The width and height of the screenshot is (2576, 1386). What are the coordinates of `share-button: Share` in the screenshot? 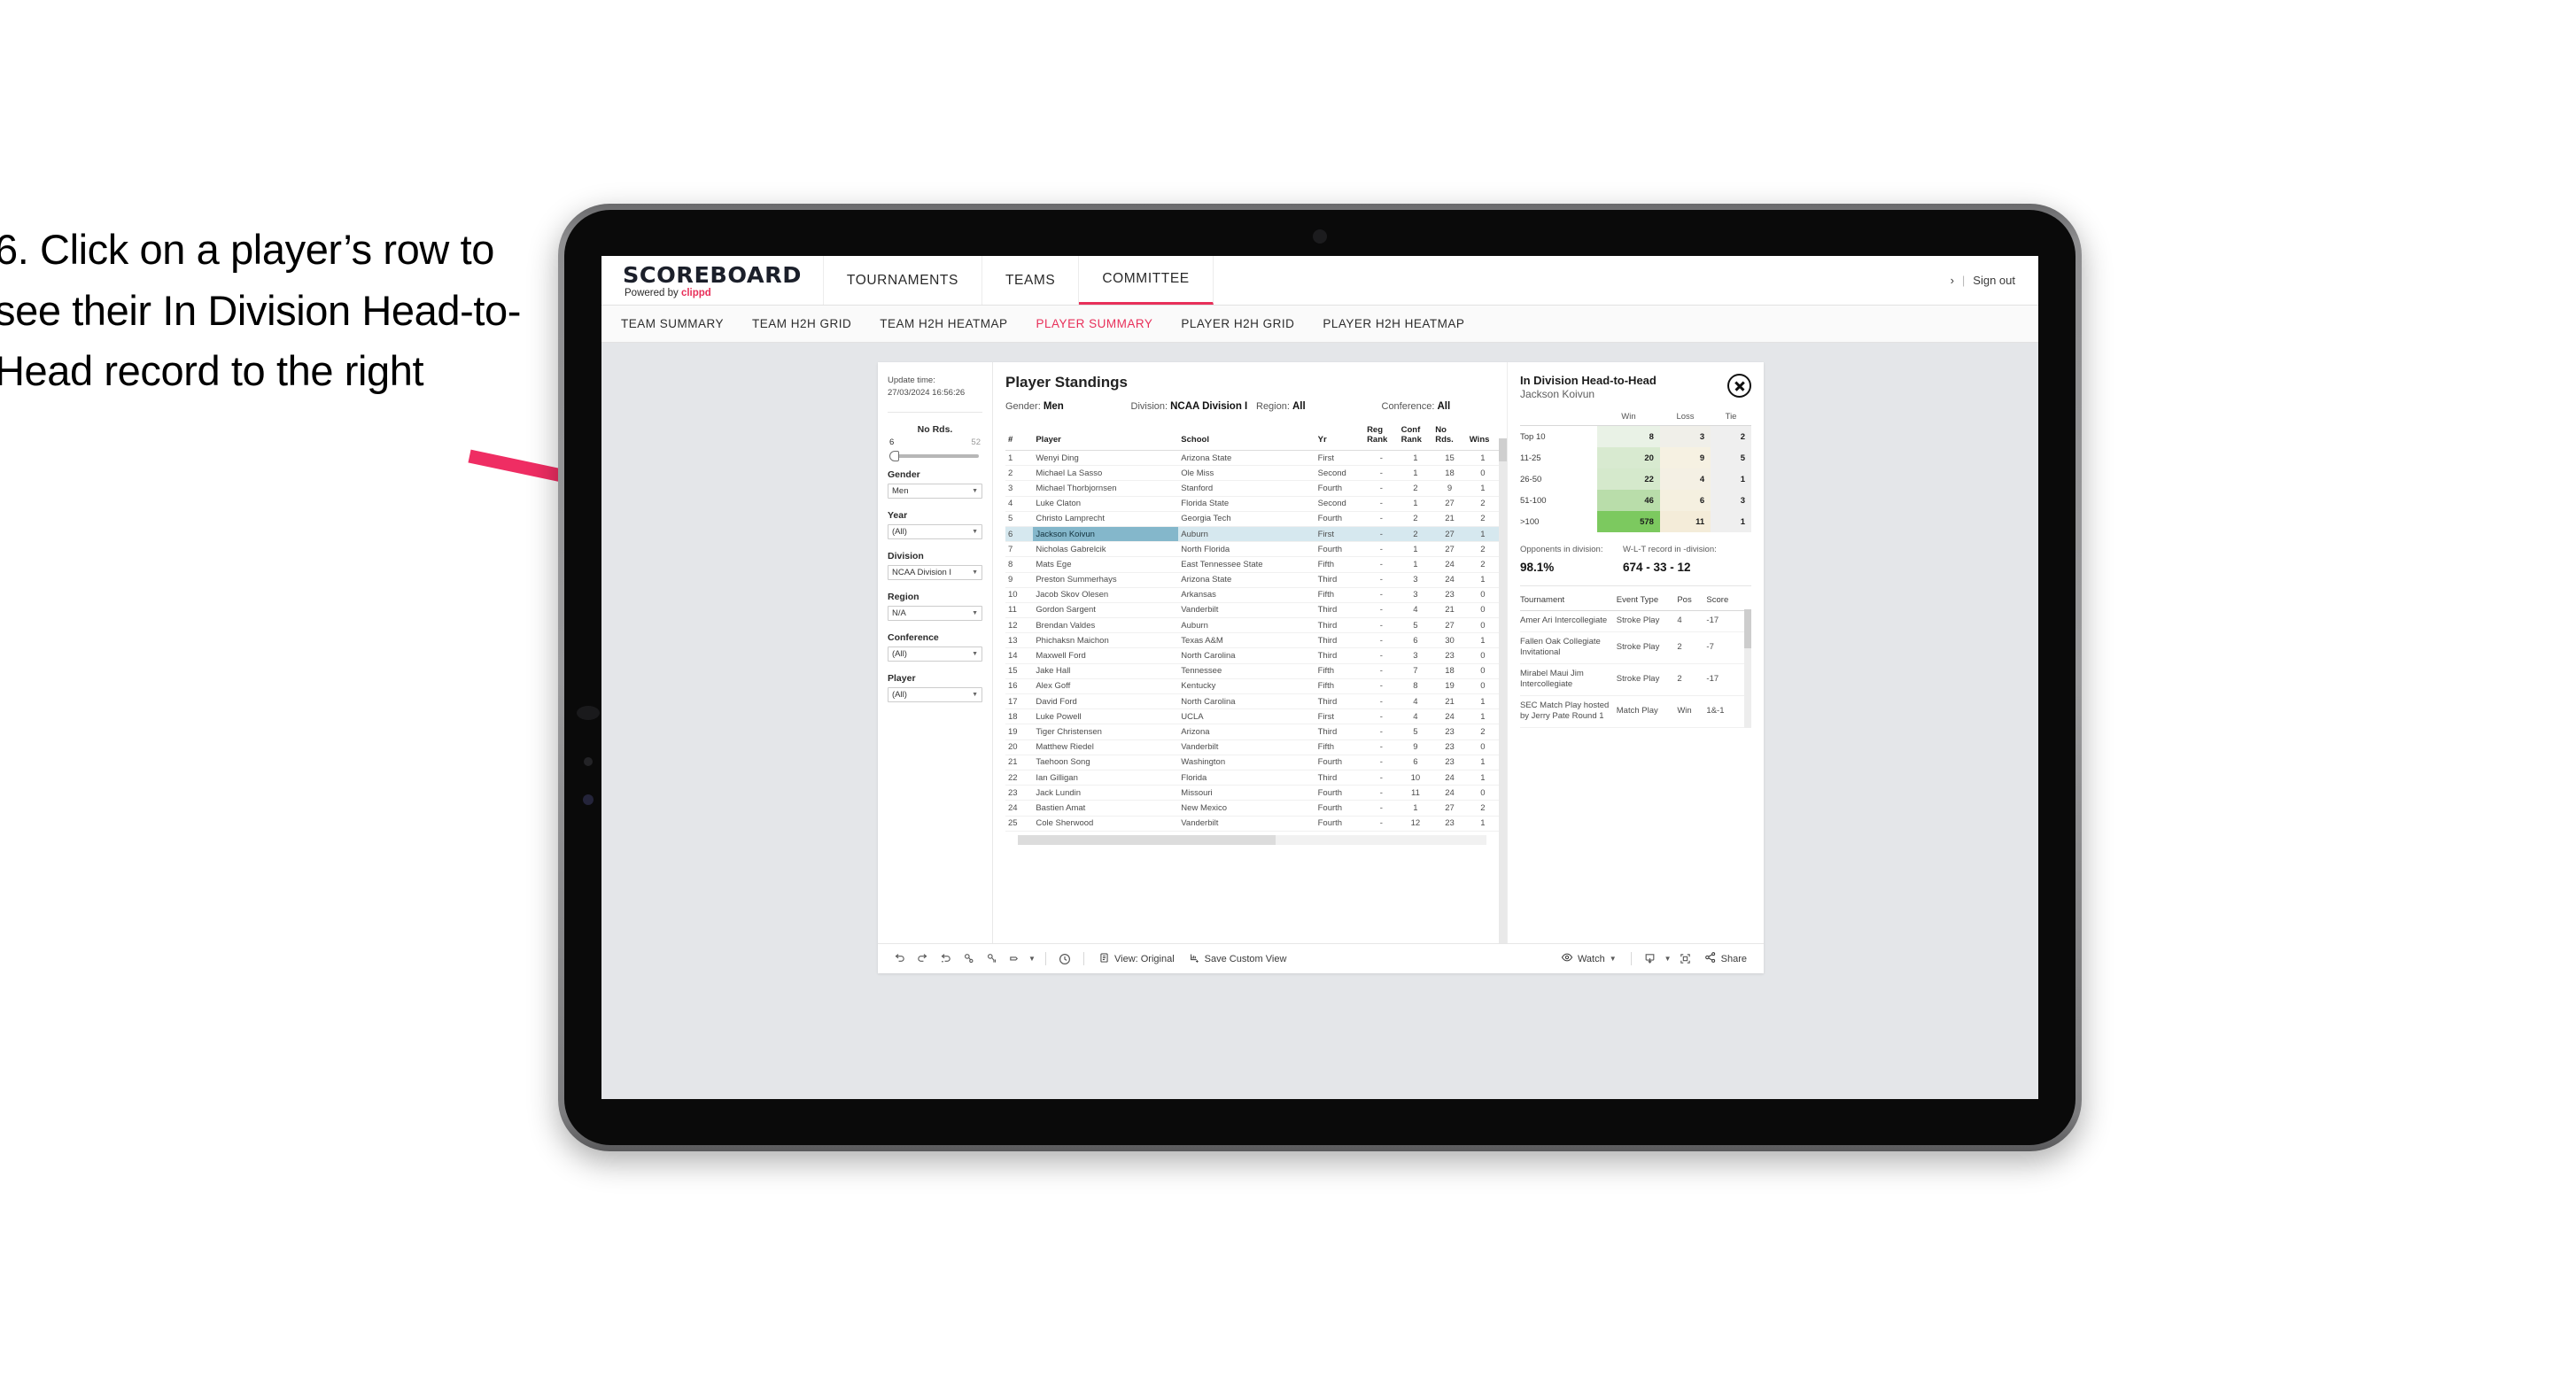 It's located at (1725, 959).